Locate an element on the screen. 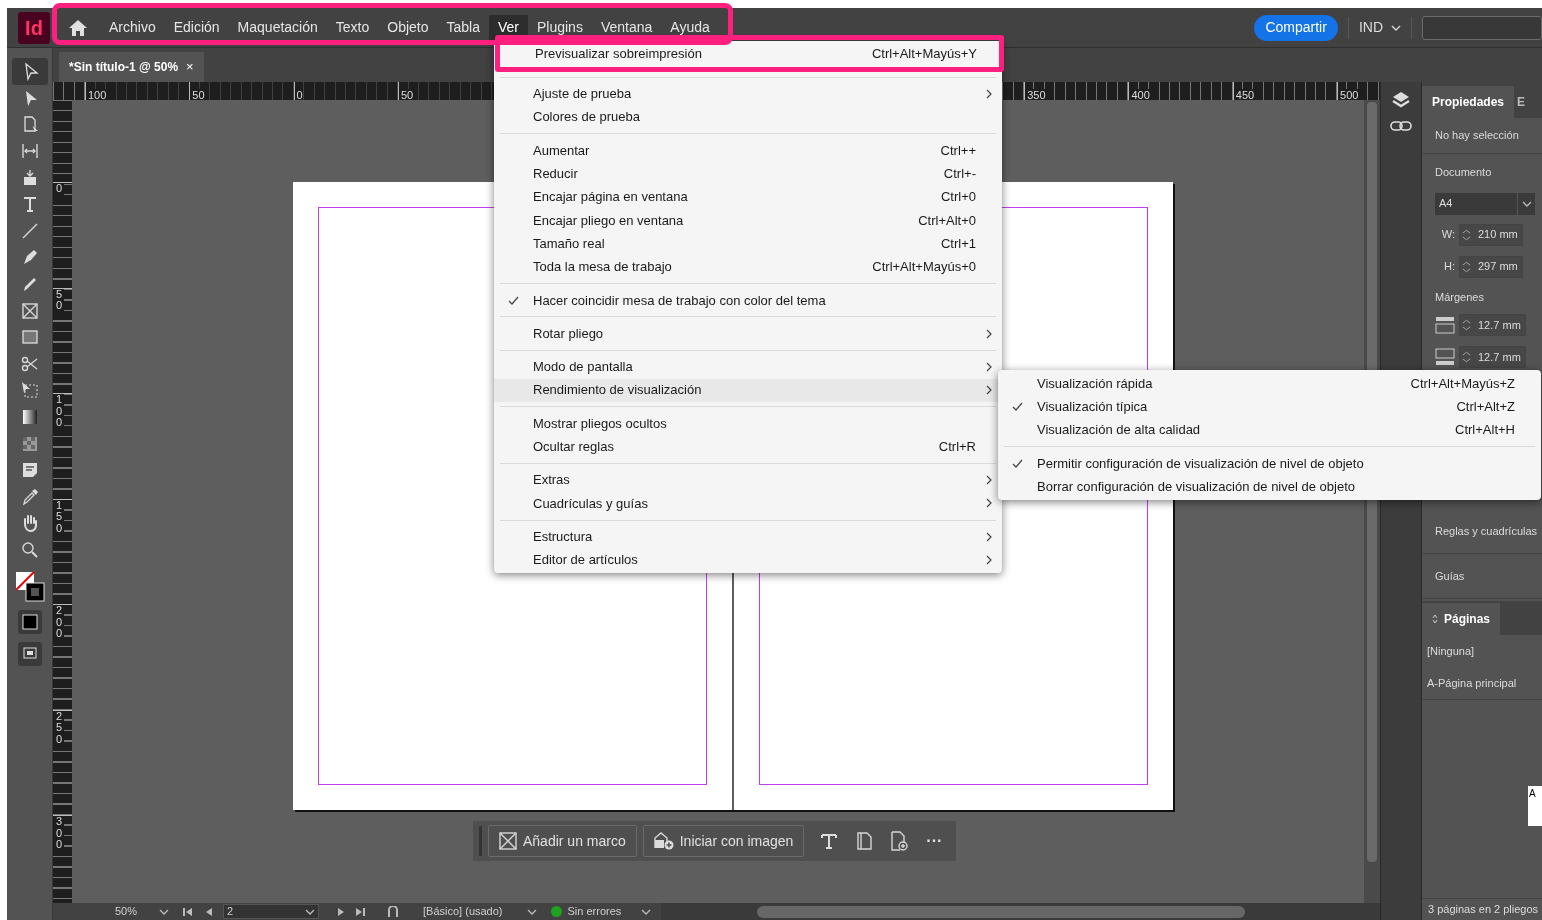 The image size is (1542, 920). previous-page-icon is located at coordinates (209, 911).